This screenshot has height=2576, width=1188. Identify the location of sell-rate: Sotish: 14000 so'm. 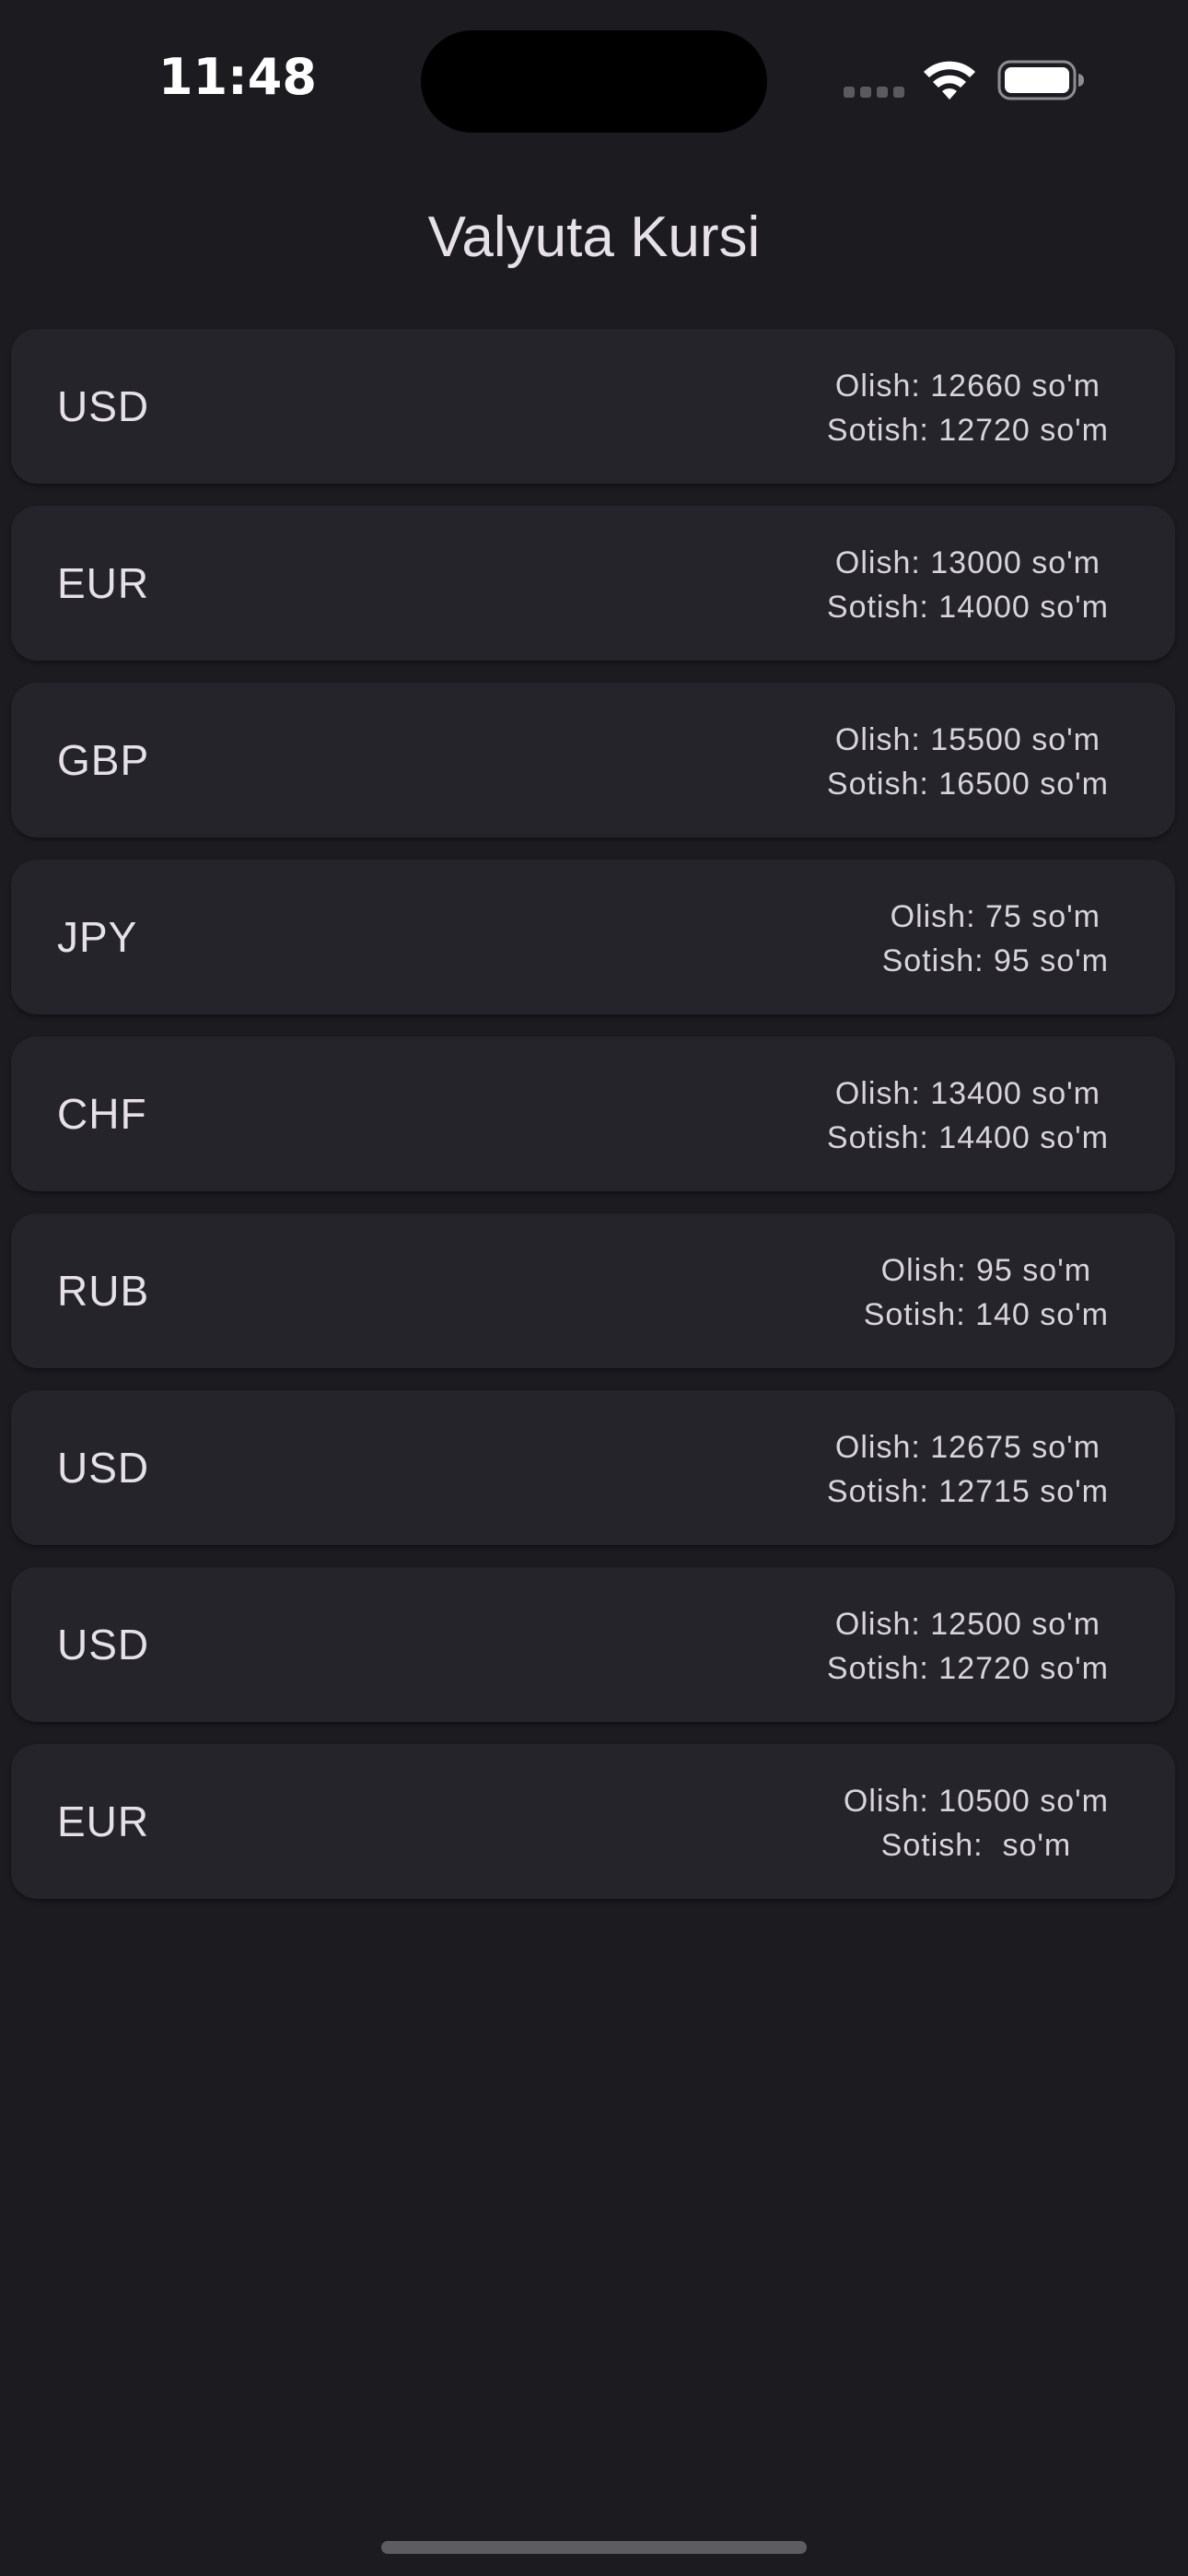
(967, 607).